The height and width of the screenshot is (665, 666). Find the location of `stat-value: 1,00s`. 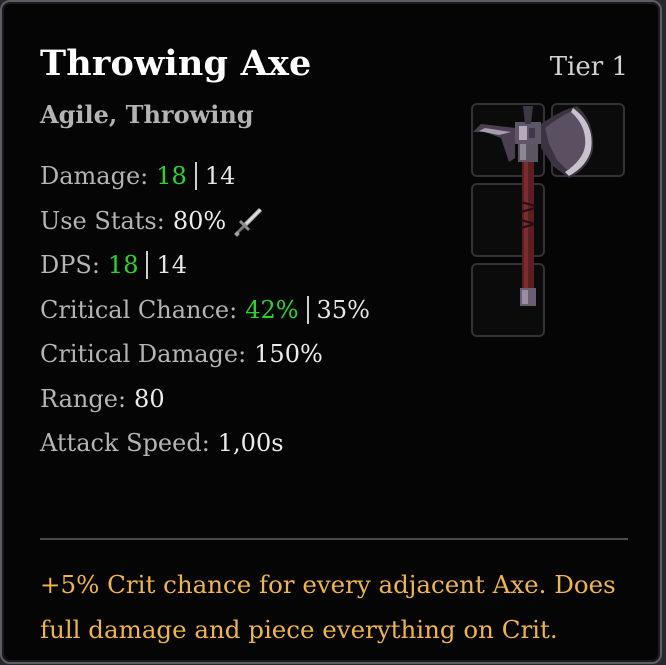

stat-value: 1,00s is located at coordinates (250, 443).